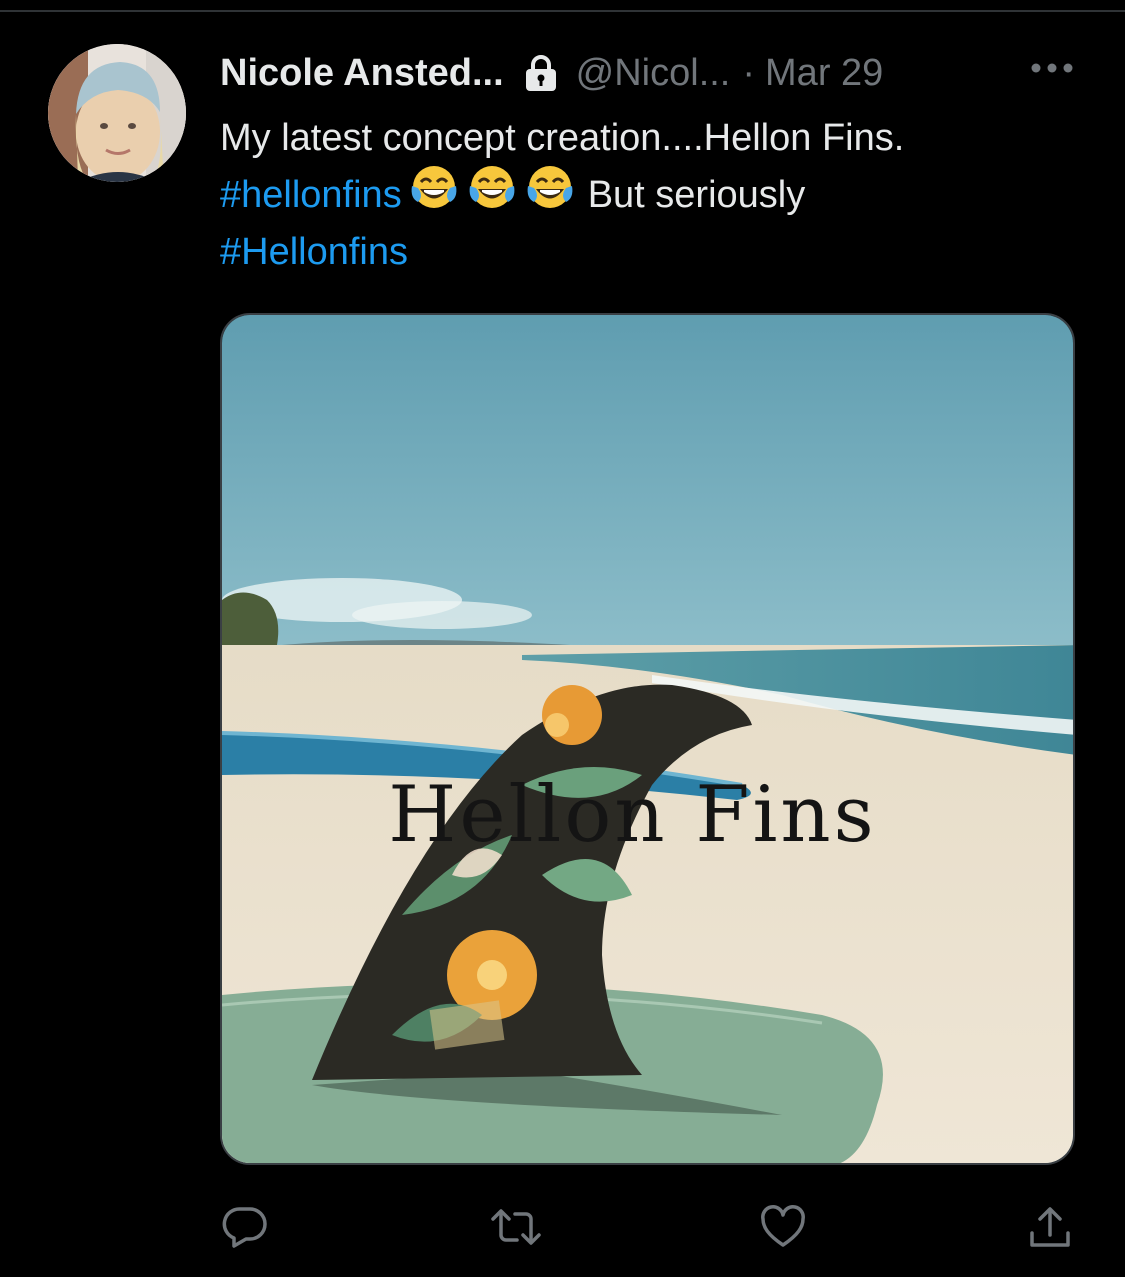  What do you see at coordinates (1052, 70) in the screenshot?
I see `more-options-icon` at bounding box center [1052, 70].